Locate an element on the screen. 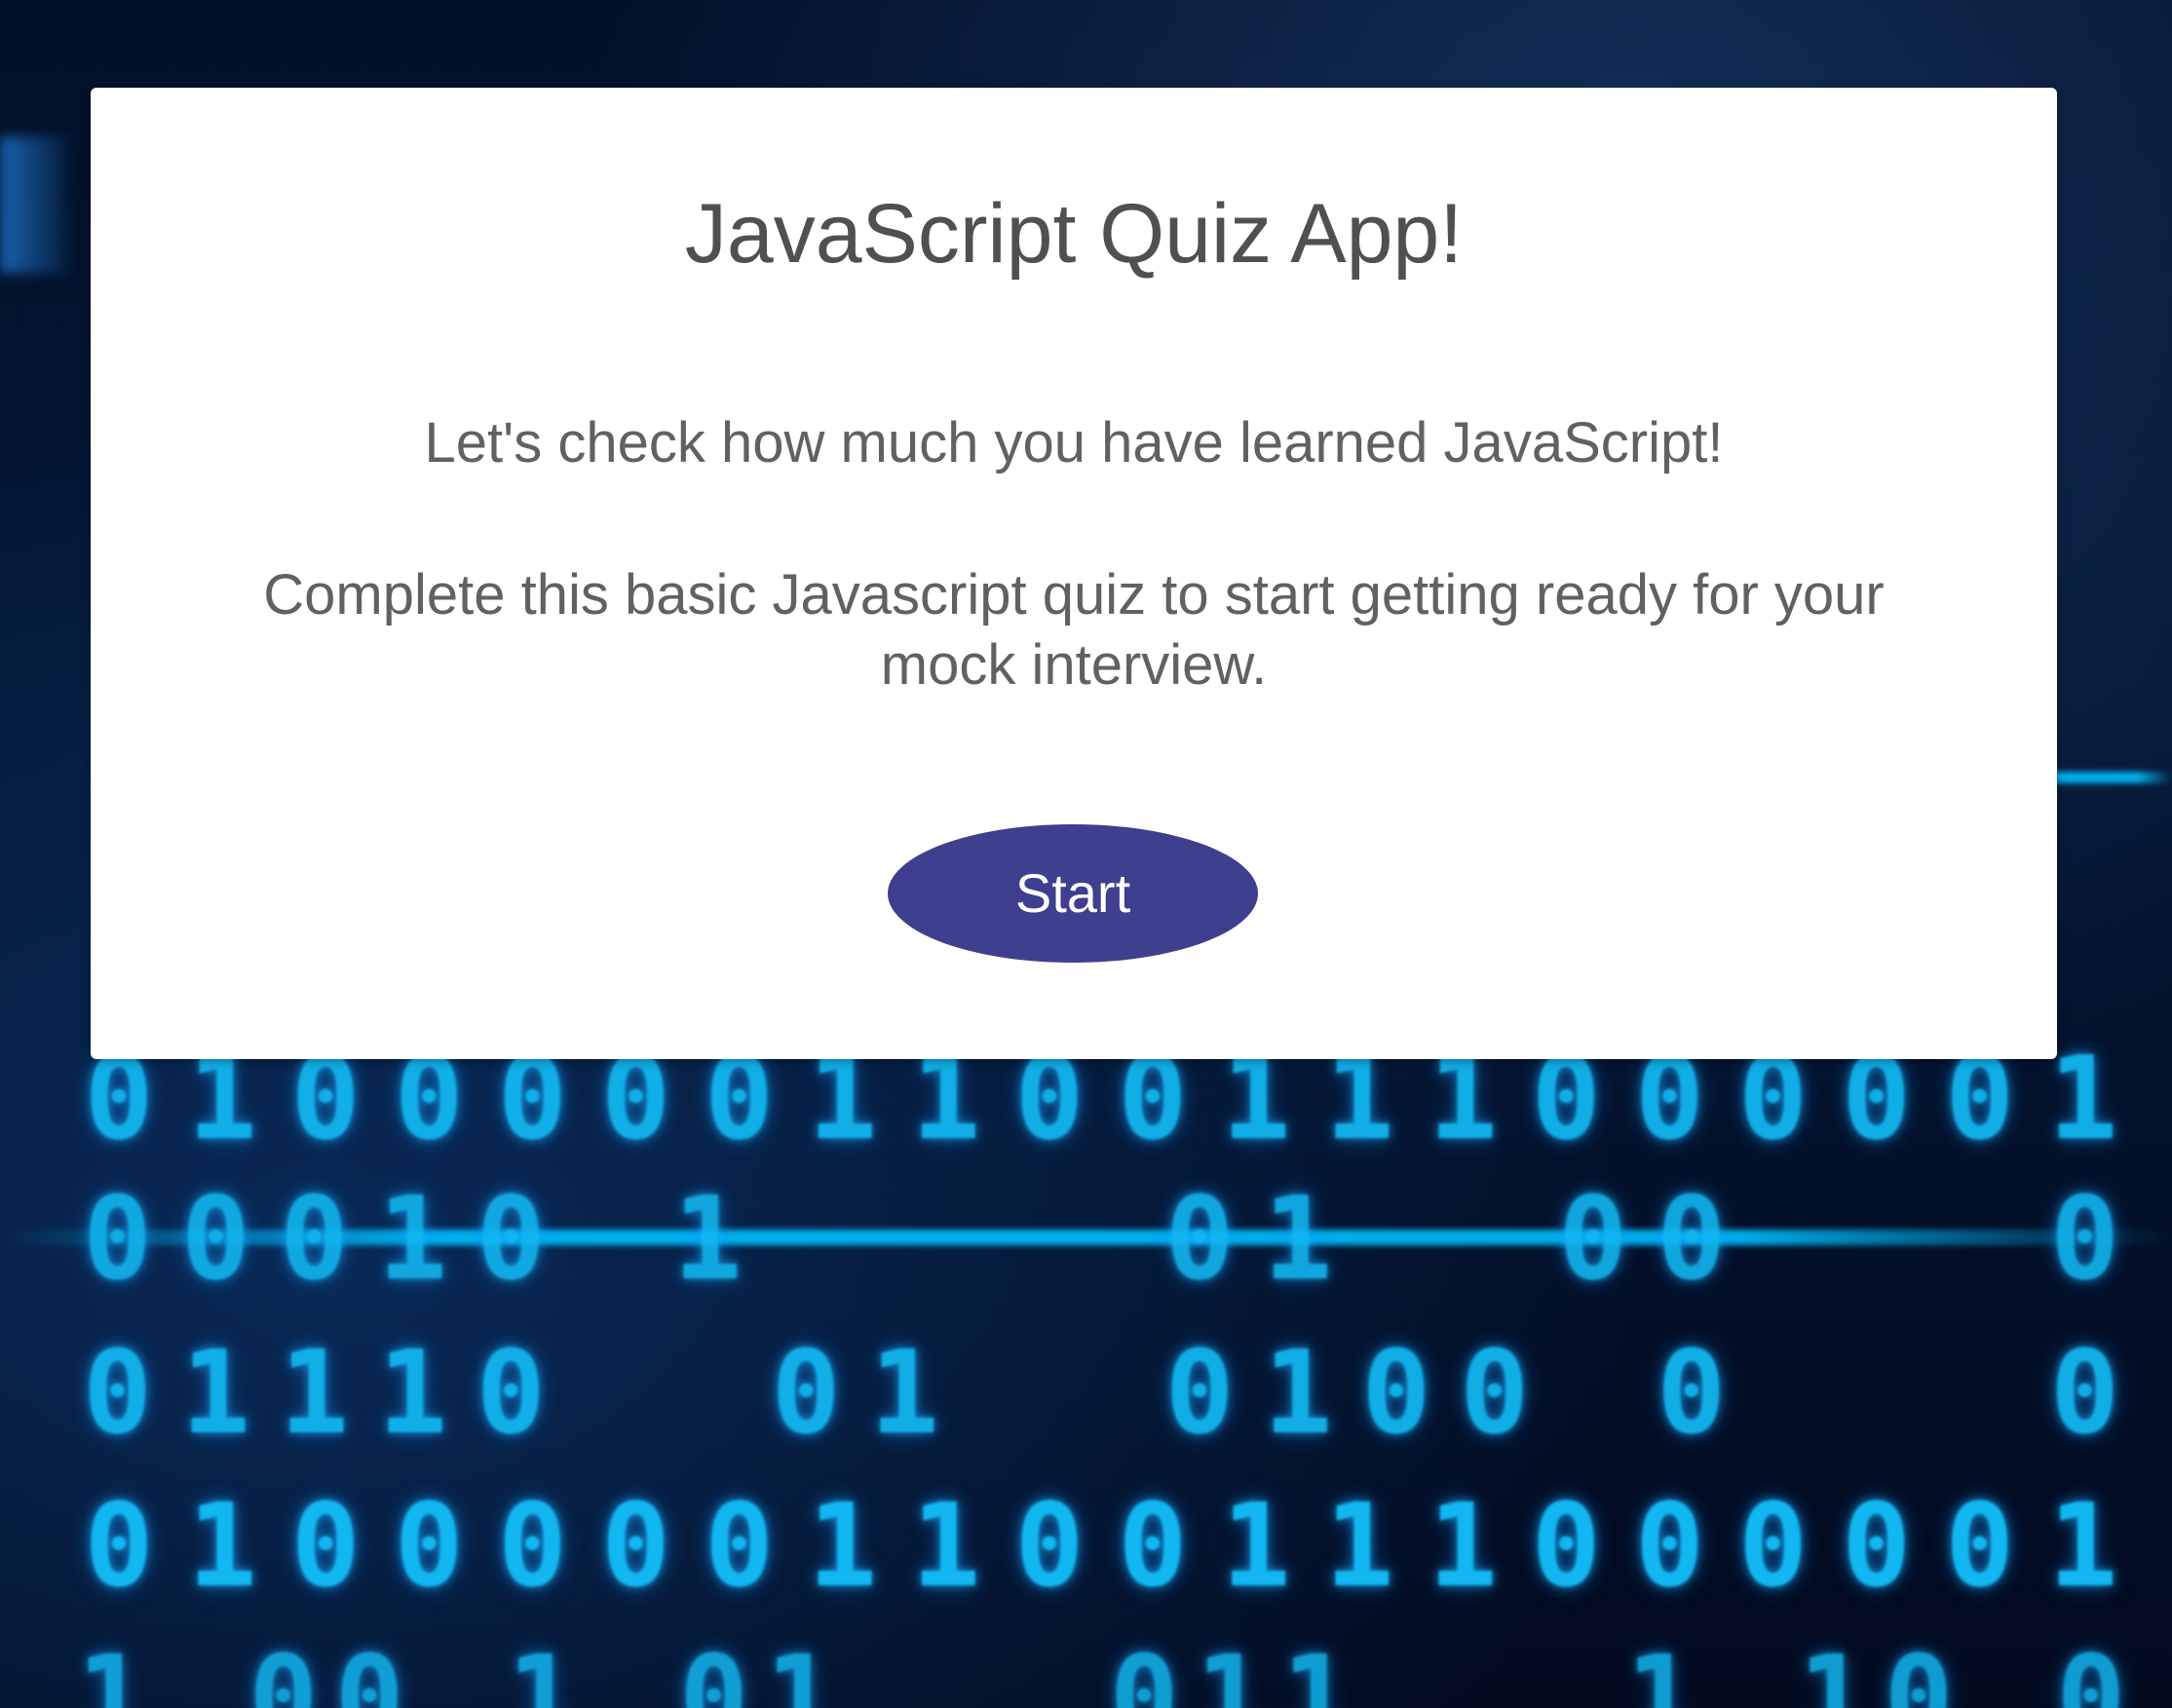  page-title: JavaScript Quiz App! is located at coordinates (1074, 234).